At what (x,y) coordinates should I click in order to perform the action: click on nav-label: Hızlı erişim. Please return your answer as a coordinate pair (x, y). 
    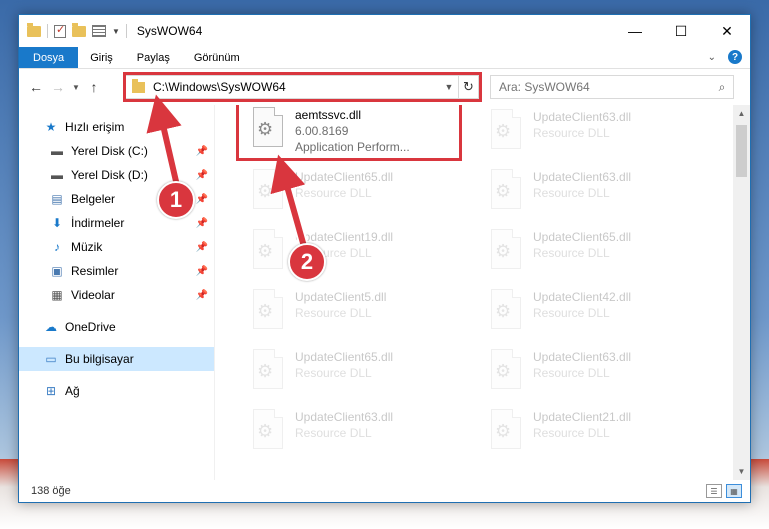
    Looking at the image, I should click on (95, 127).